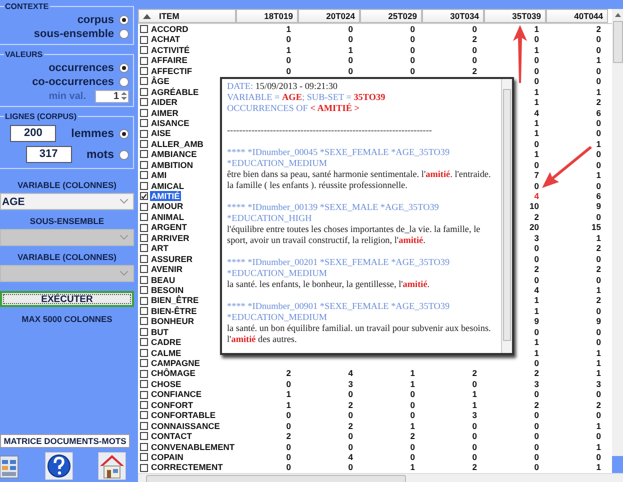 This screenshot has height=482, width=623. Describe the element at coordinates (164, 102) in the screenshot. I see `item-cell: AIDER` at that location.